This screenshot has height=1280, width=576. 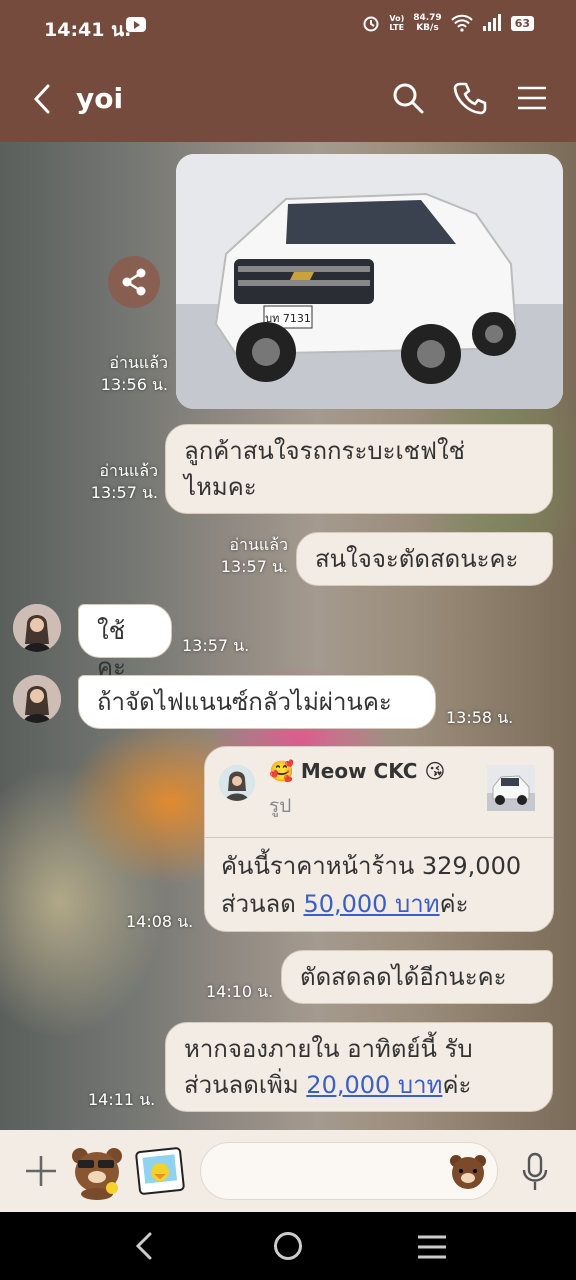 What do you see at coordinates (397, 23) in the screenshot?
I see `volte-indicator: Vo) LTE` at bounding box center [397, 23].